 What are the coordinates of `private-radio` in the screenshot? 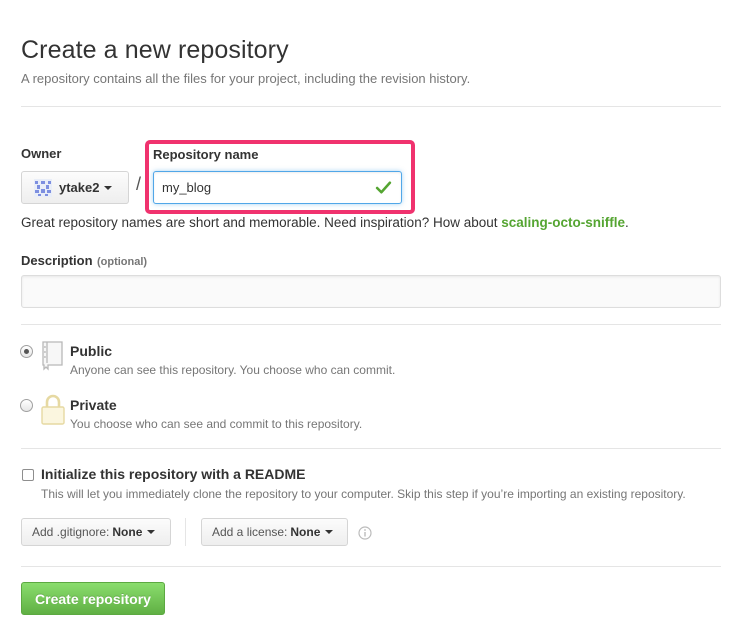 It's located at (26, 405).